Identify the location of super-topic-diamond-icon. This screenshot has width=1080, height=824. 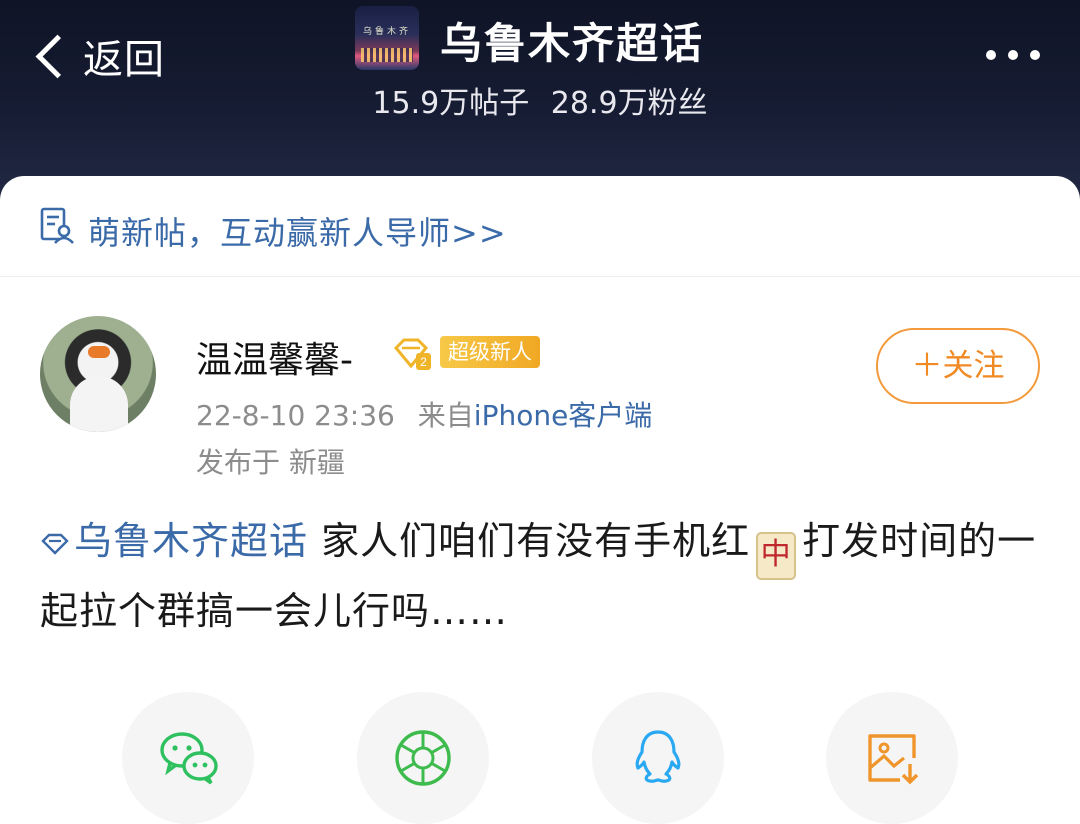
(55, 544).